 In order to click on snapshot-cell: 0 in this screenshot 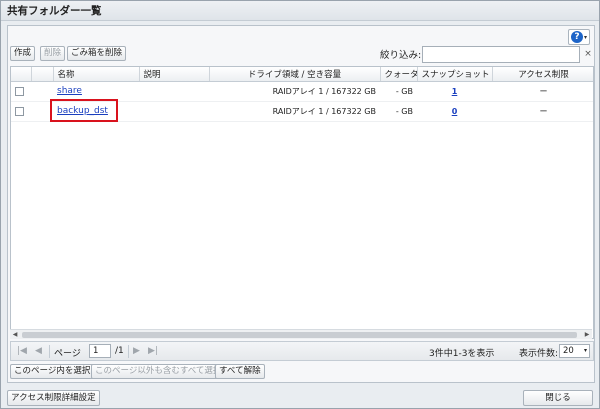, I will do `click(454, 111)`.